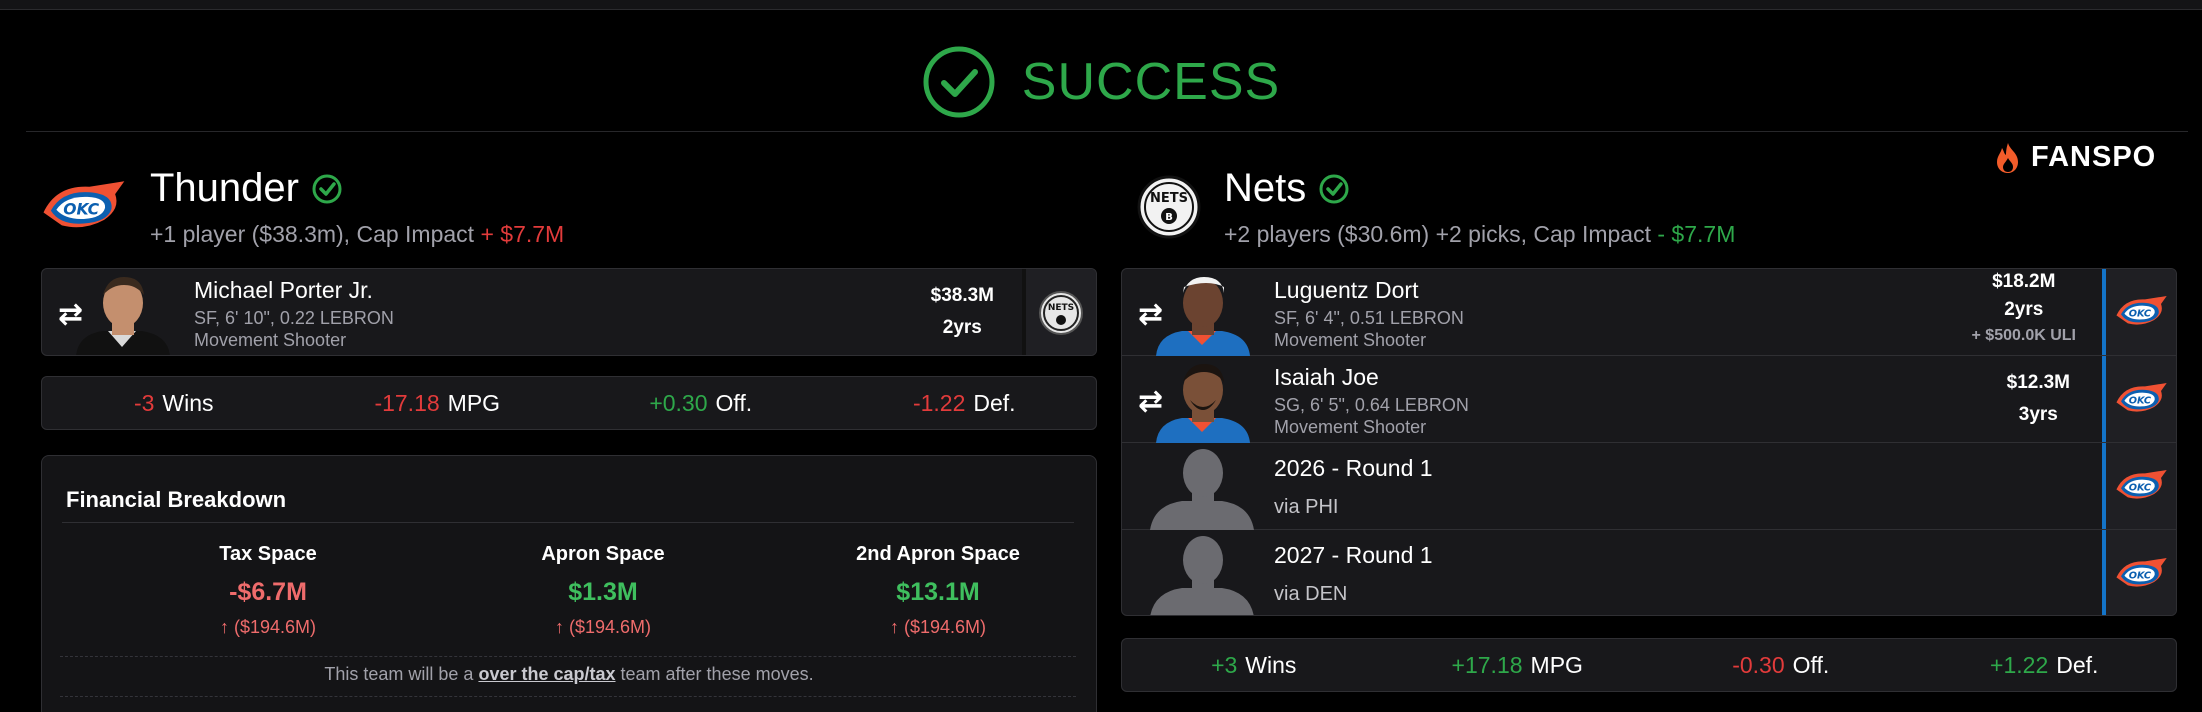 This screenshot has height=712, width=2202. Describe the element at coordinates (1649, 486) in the screenshot. I see `draft-pick-row: 2026 - Round 1 via PHI OKC` at that location.